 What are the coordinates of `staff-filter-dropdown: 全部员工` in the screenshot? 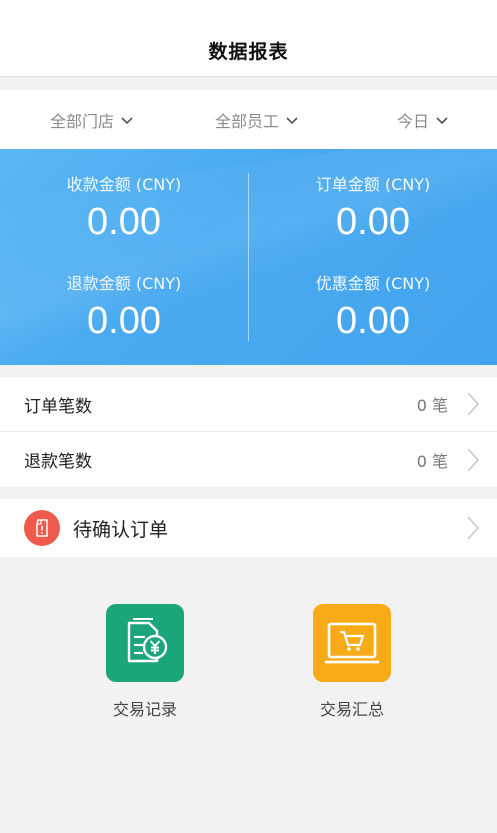 It's located at (257, 119).